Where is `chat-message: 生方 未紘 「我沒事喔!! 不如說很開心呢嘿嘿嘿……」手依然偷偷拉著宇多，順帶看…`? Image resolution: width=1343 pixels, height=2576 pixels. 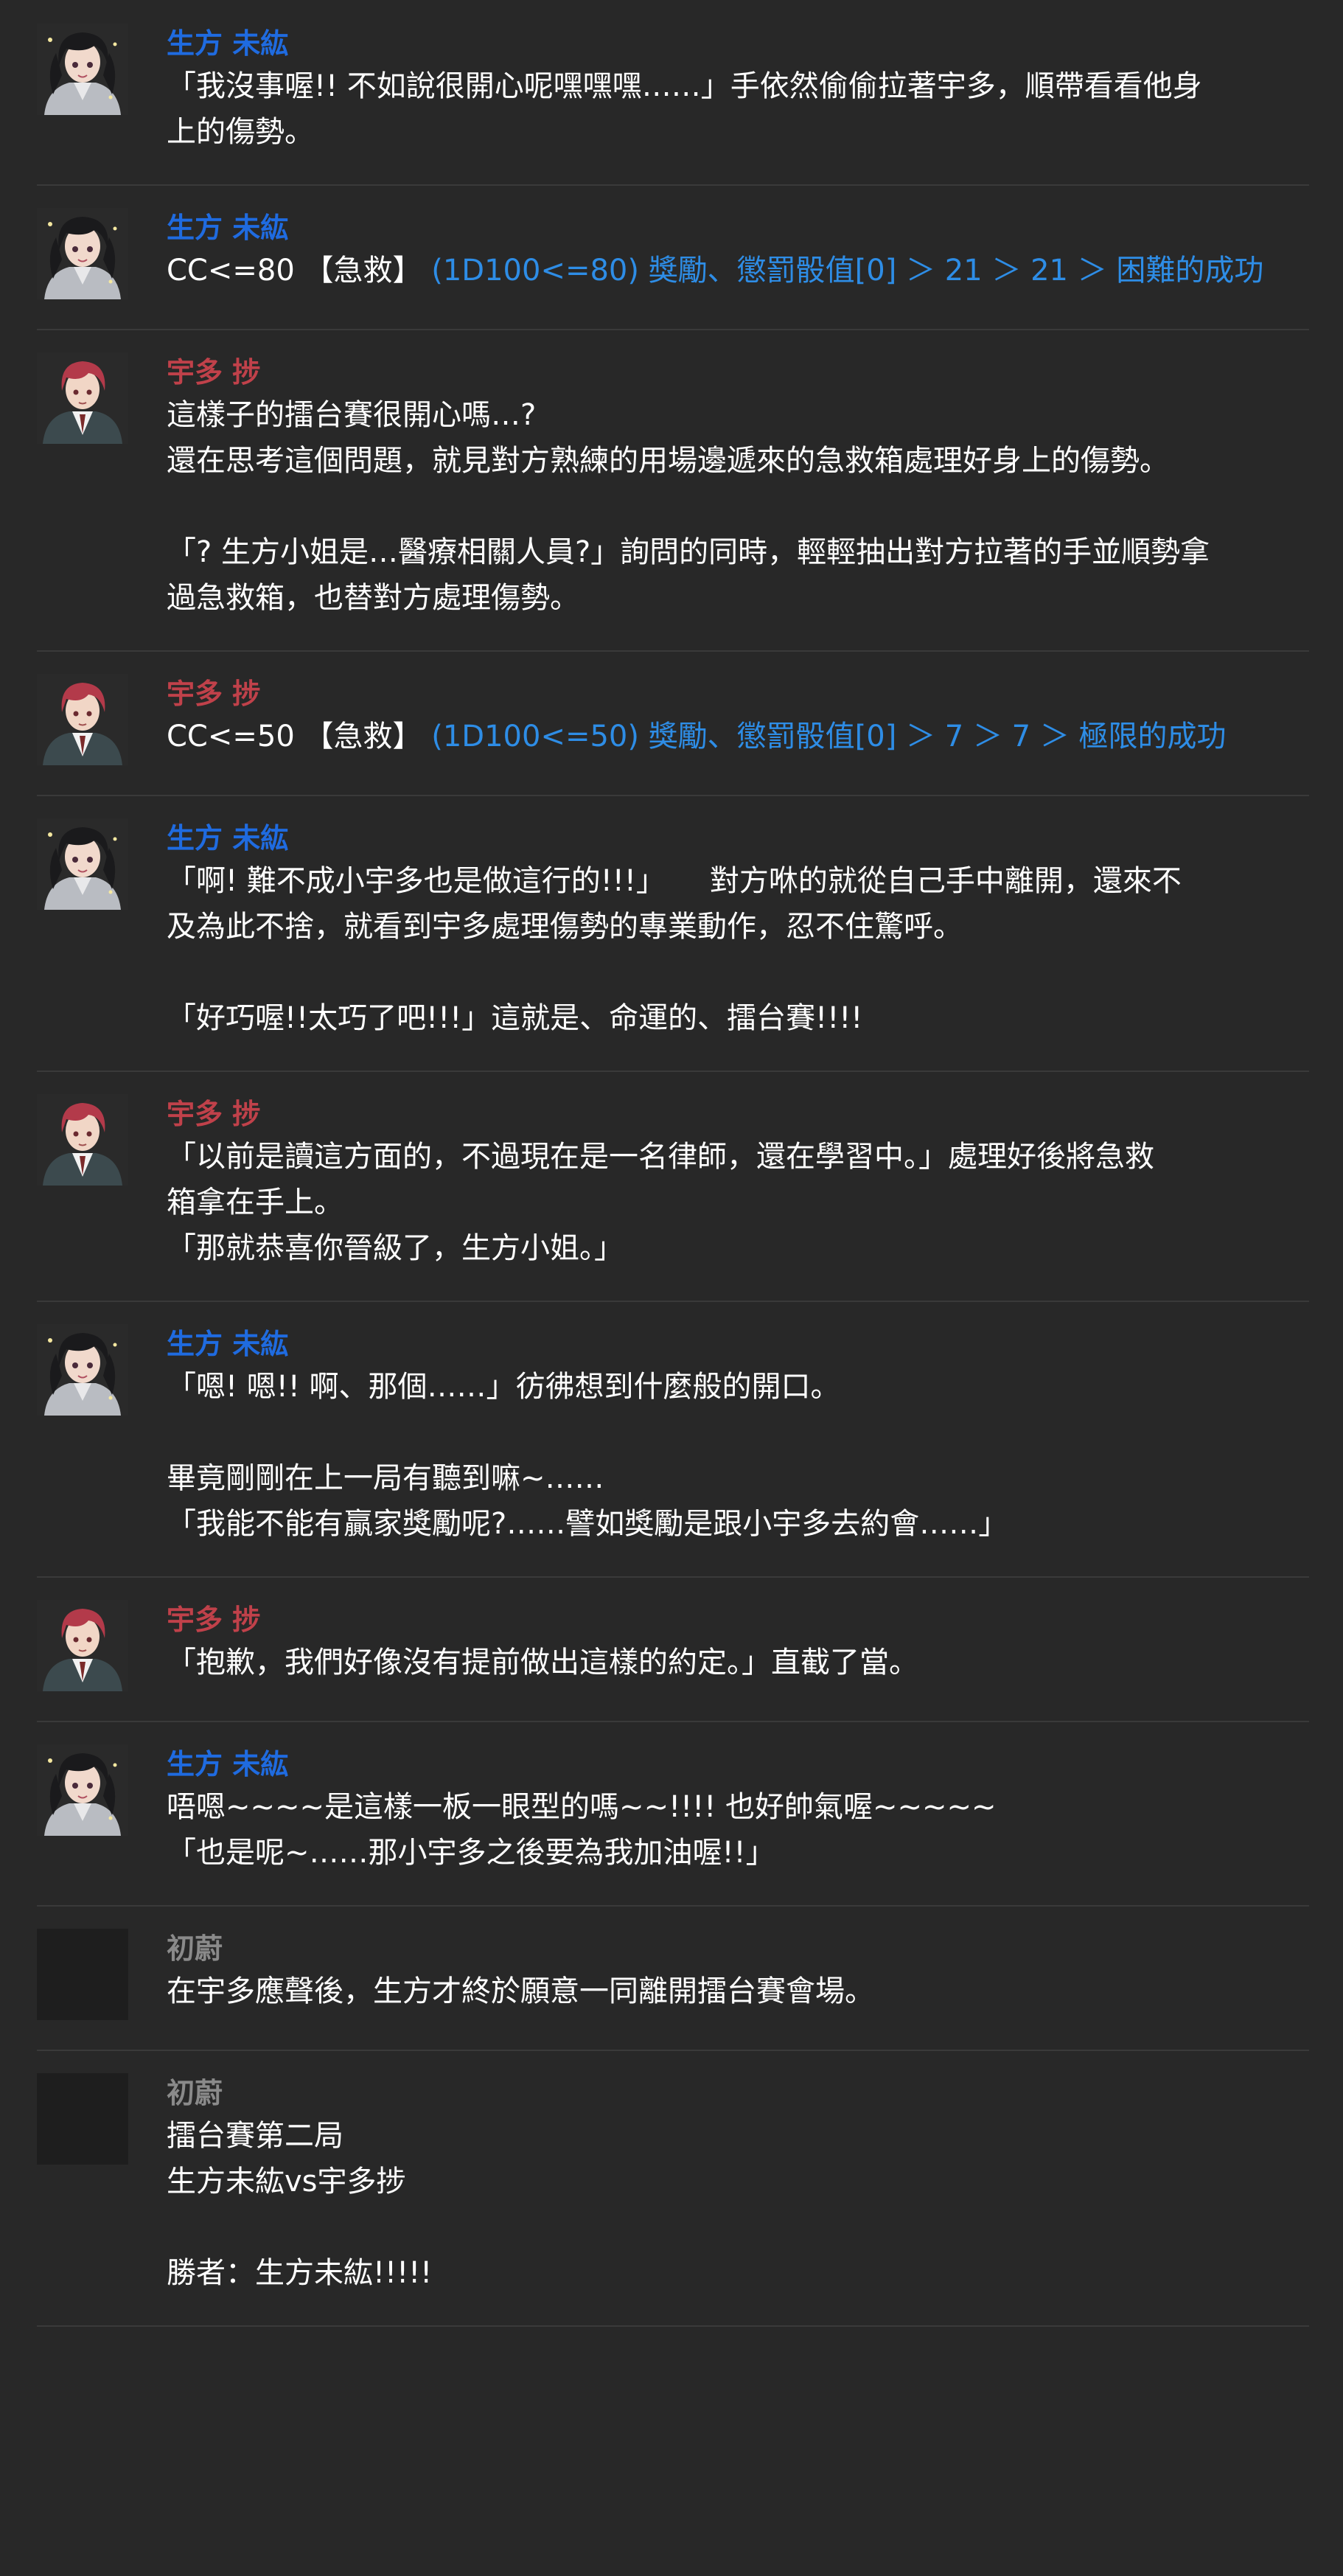 chat-message: 生方 未紘 「我沒事喔!! 不如說很開心呢嘿嘿嘿……」手依然偷偷拉著宇多，順帶看… is located at coordinates (673, 93).